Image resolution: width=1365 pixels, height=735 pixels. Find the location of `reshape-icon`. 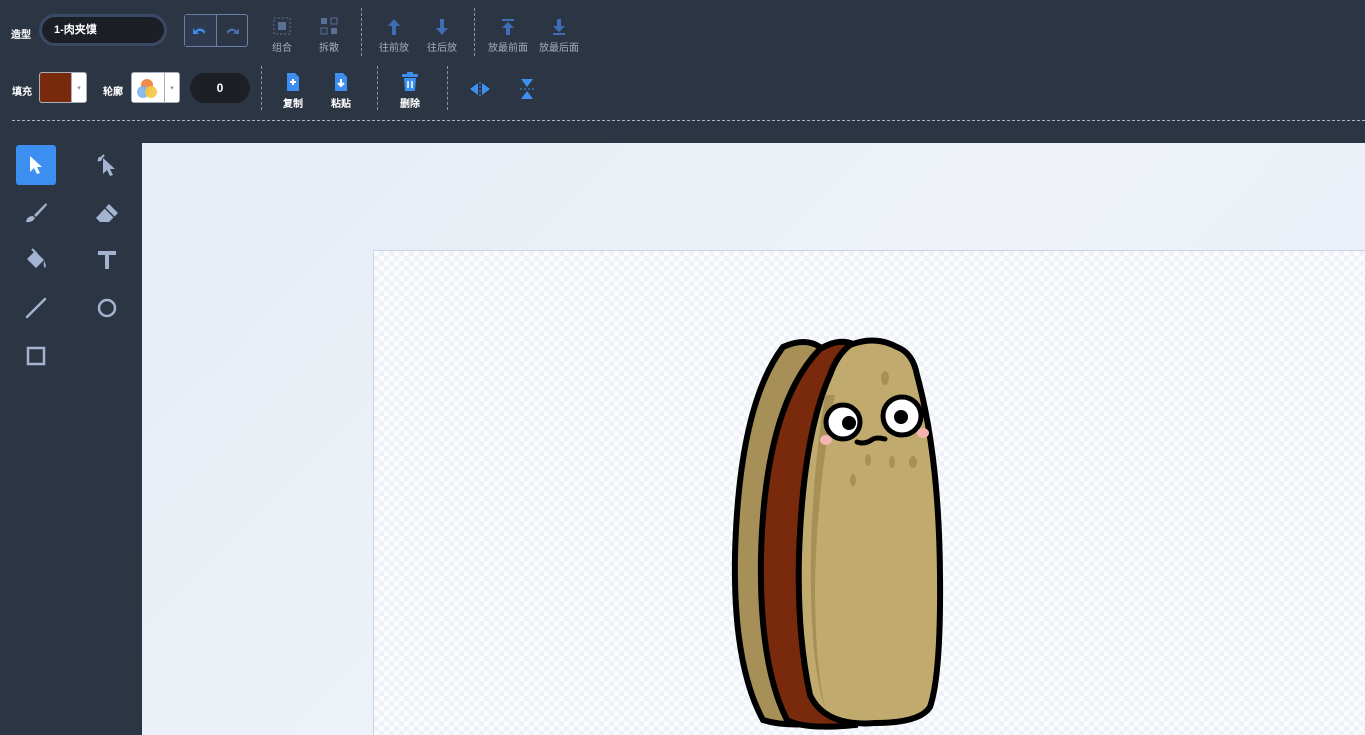

reshape-icon is located at coordinates (106, 165).